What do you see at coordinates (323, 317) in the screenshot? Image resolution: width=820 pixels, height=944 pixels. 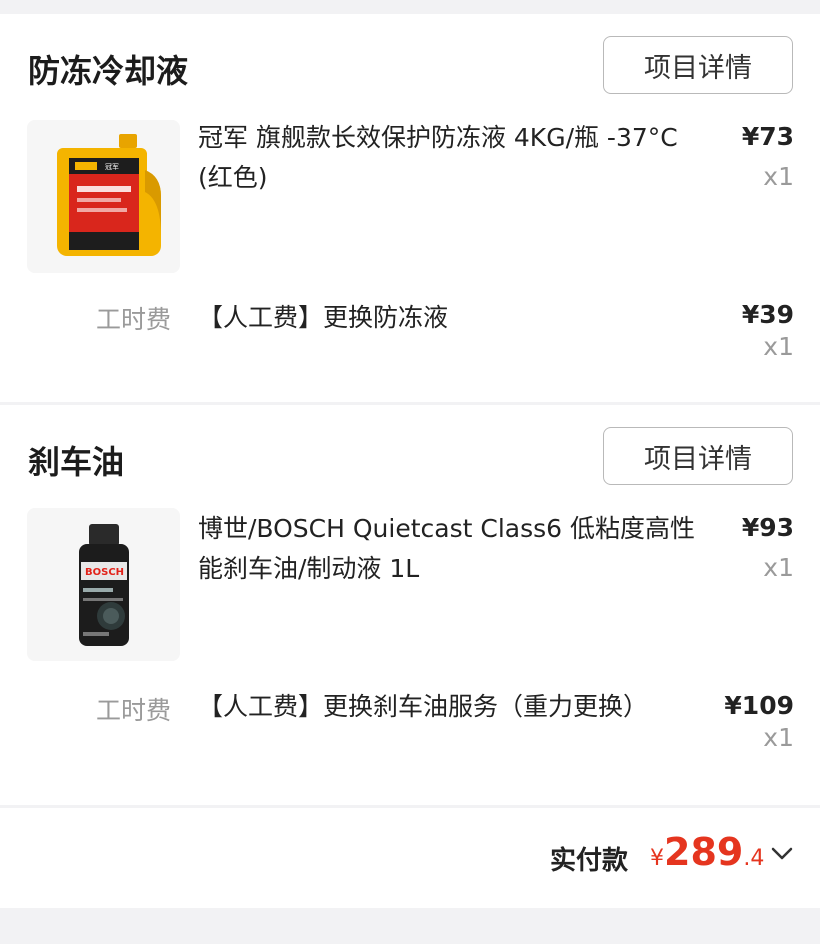 I see `labor-item-name: 【人工费】更换防冻液` at bounding box center [323, 317].